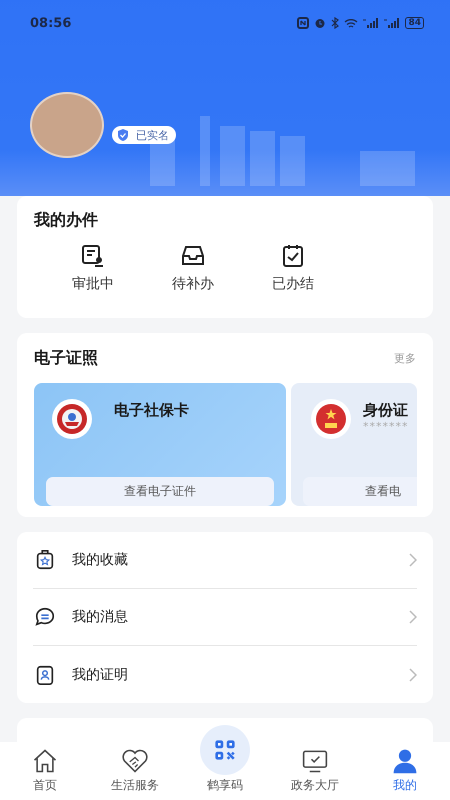  I want to click on tab: 我的, so click(405, 771).